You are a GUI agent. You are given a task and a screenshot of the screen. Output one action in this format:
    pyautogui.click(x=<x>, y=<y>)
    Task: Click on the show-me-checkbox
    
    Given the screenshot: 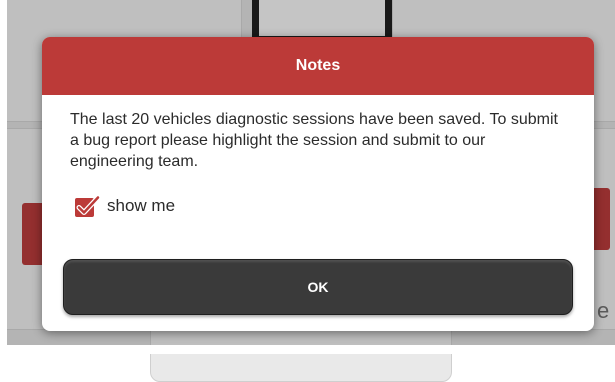 What is the action you would take?
    pyautogui.click(x=87, y=206)
    